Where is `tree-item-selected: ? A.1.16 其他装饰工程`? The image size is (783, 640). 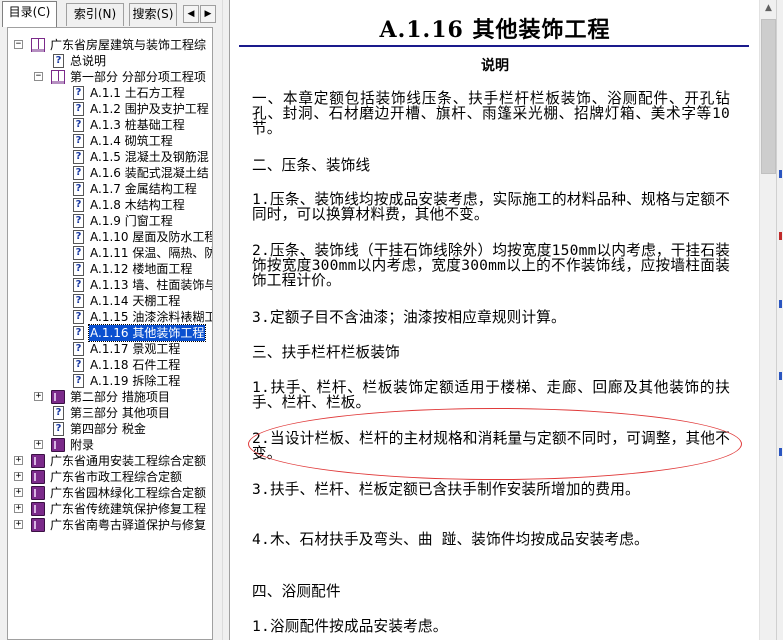 tree-item-selected: ? A.1.16 其他装饰工程 is located at coordinates (110, 333).